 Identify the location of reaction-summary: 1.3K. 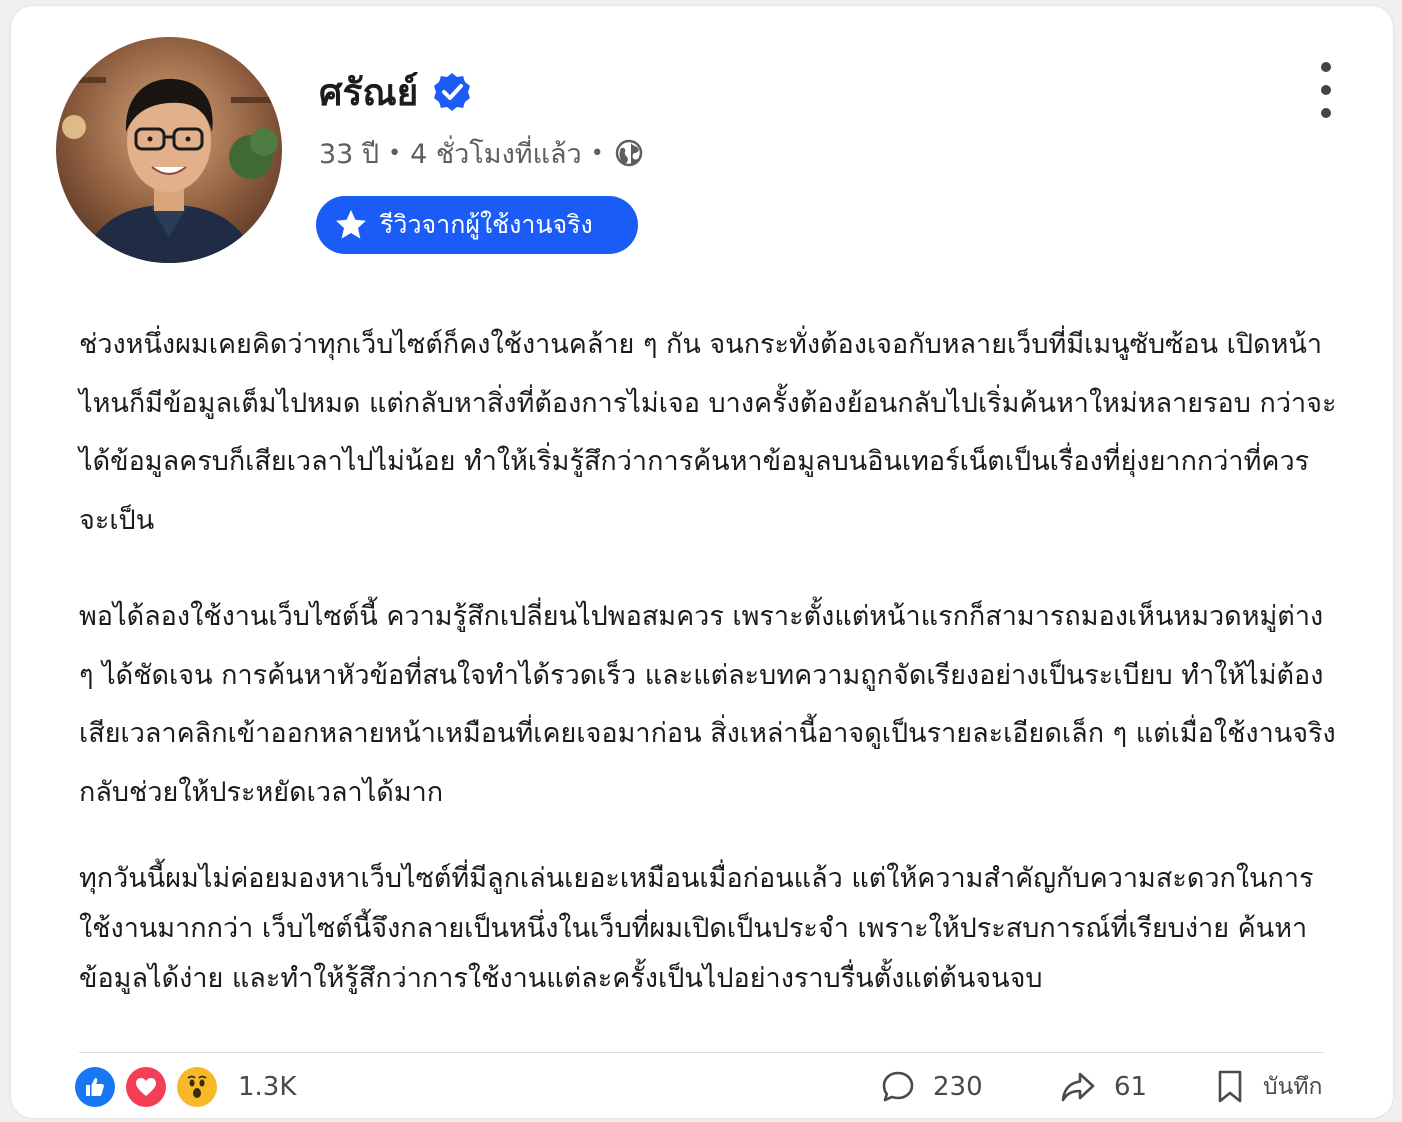
(185, 1087).